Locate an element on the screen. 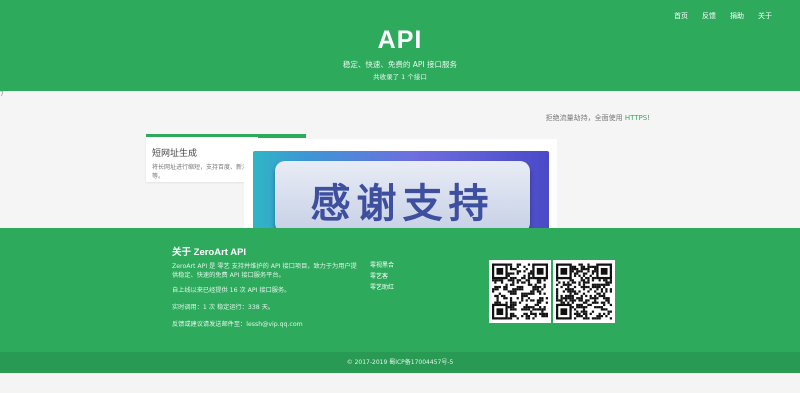  https-label: HTTPS is located at coordinates (636, 118).